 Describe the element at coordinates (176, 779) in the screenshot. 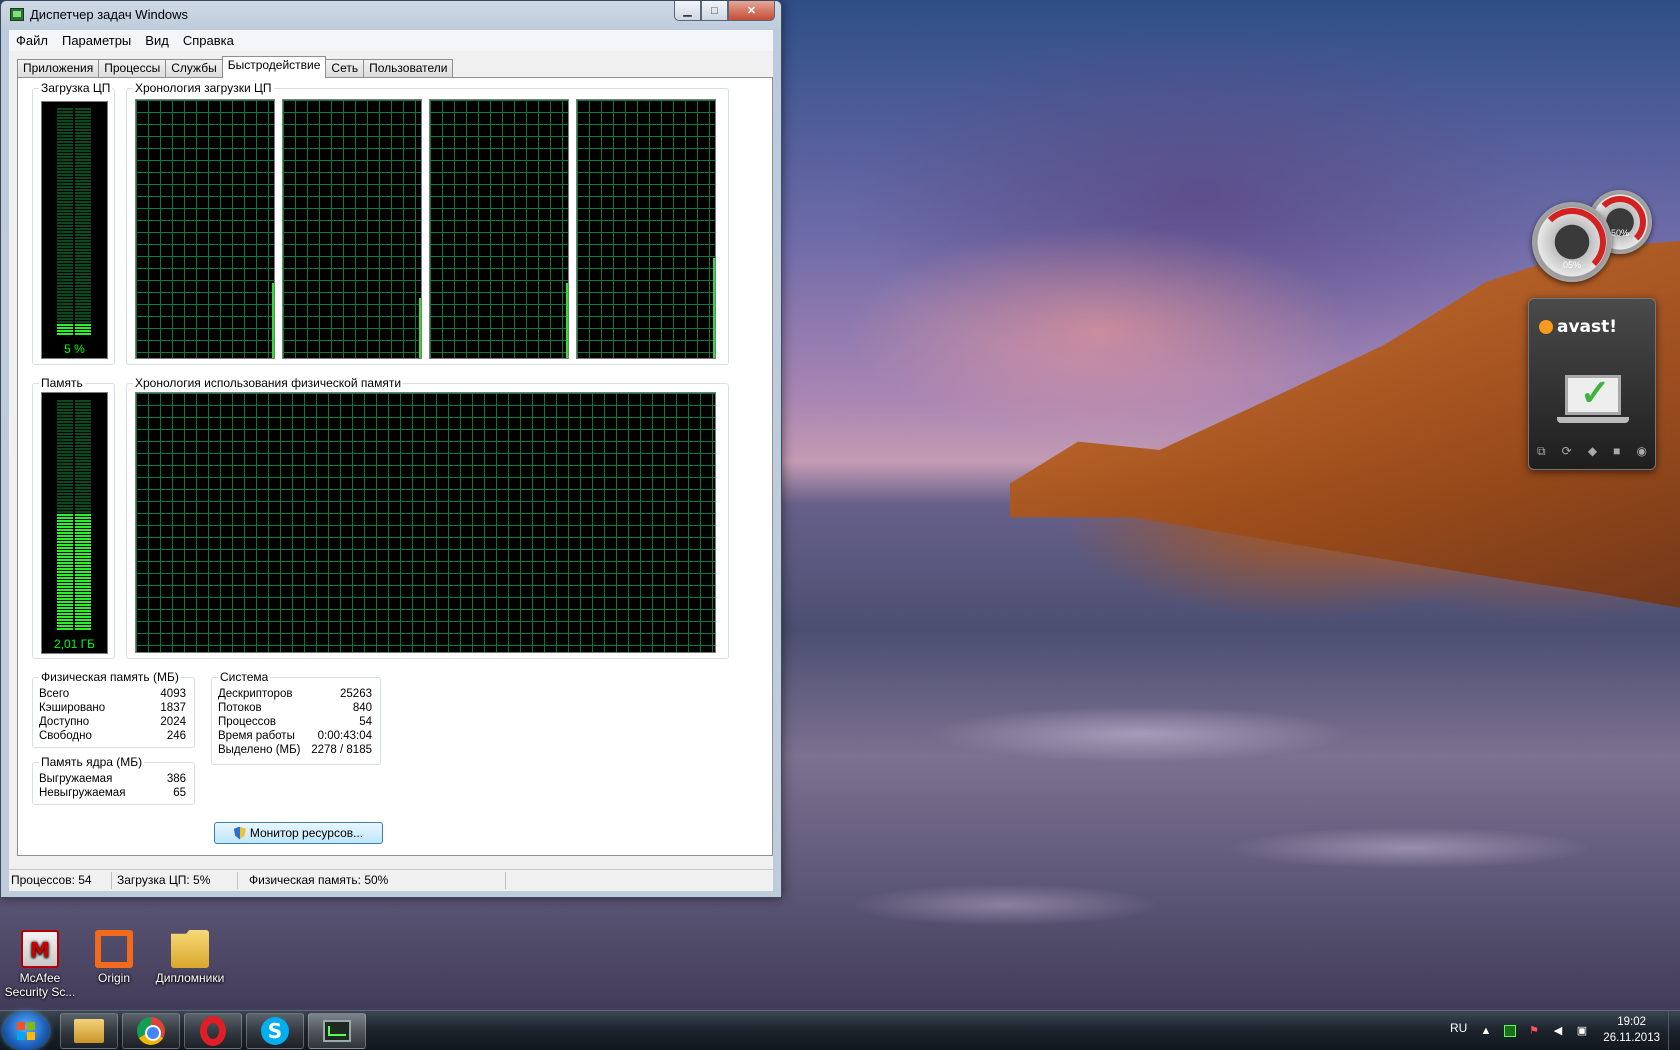

I see `stat-value: 386` at that location.